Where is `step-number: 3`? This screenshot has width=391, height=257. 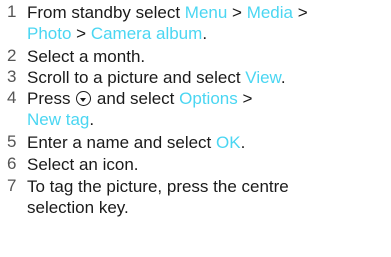
step-number: 3 is located at coordinates (12, 76).